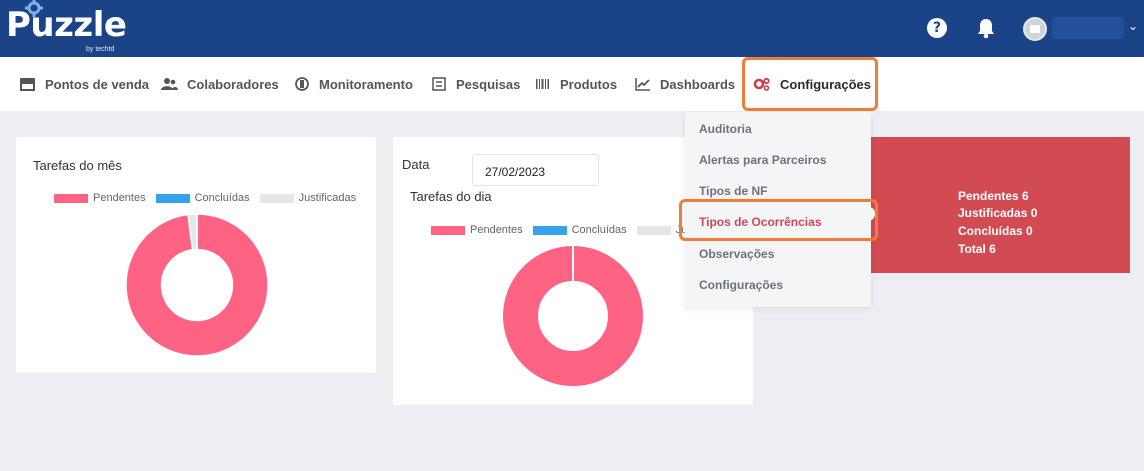 The height and width of the screenshot is (471, 1144). Describe the element at coordinates (327, 198) in the screenshot. I see `legend-label: Justificadas` at that location.